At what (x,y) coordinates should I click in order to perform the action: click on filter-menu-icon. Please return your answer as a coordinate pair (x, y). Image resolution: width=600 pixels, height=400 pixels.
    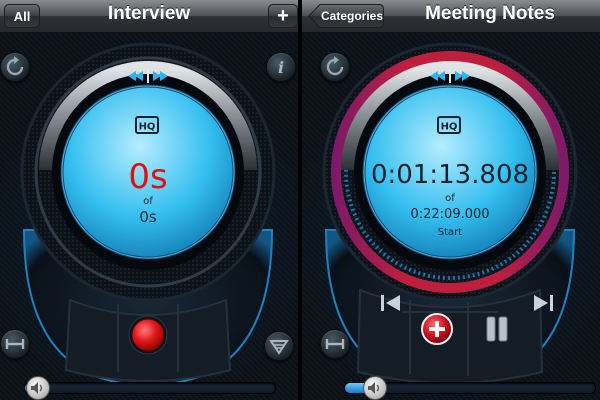
    Looking at the image, I should click on (279, 346).